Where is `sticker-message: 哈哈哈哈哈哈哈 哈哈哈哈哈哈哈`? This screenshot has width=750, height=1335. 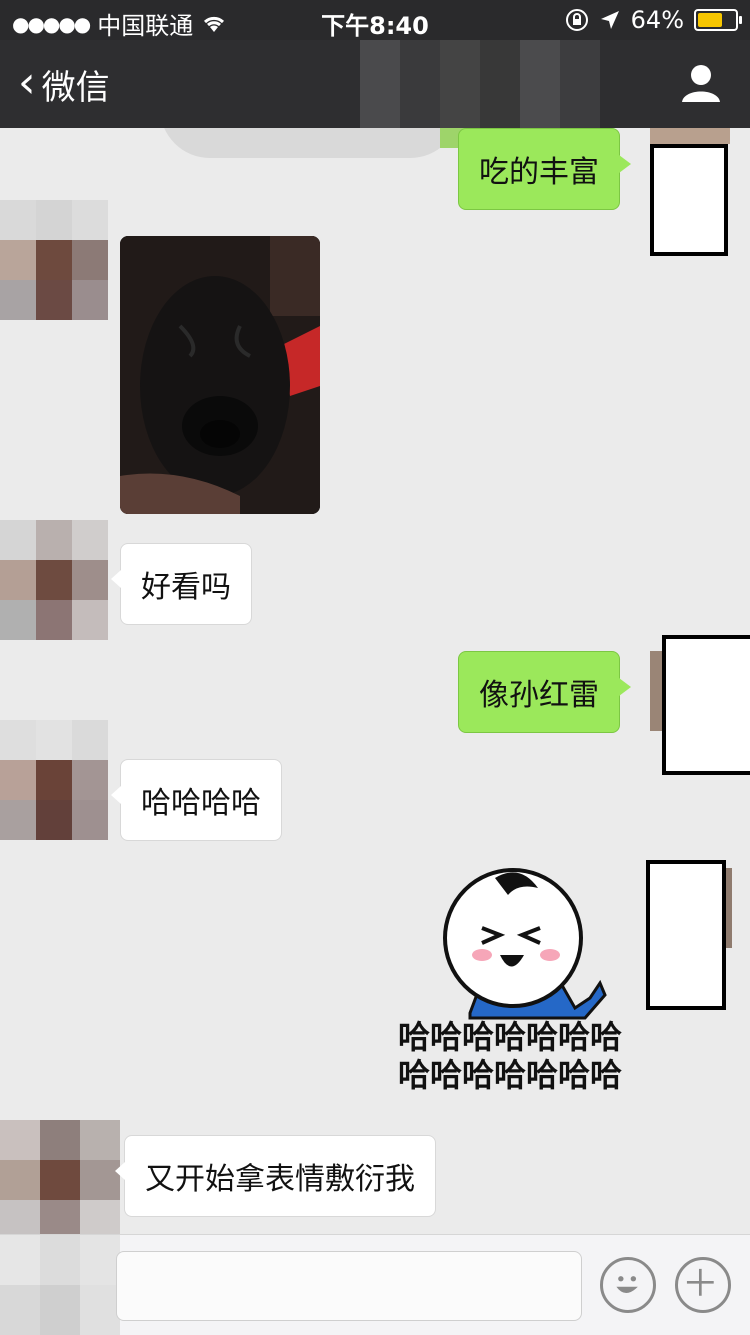 sticker-message: 哈哈哈哈哈哈哈 哈哈哈哈哈哈哈 is located at coordinates (510, 985).